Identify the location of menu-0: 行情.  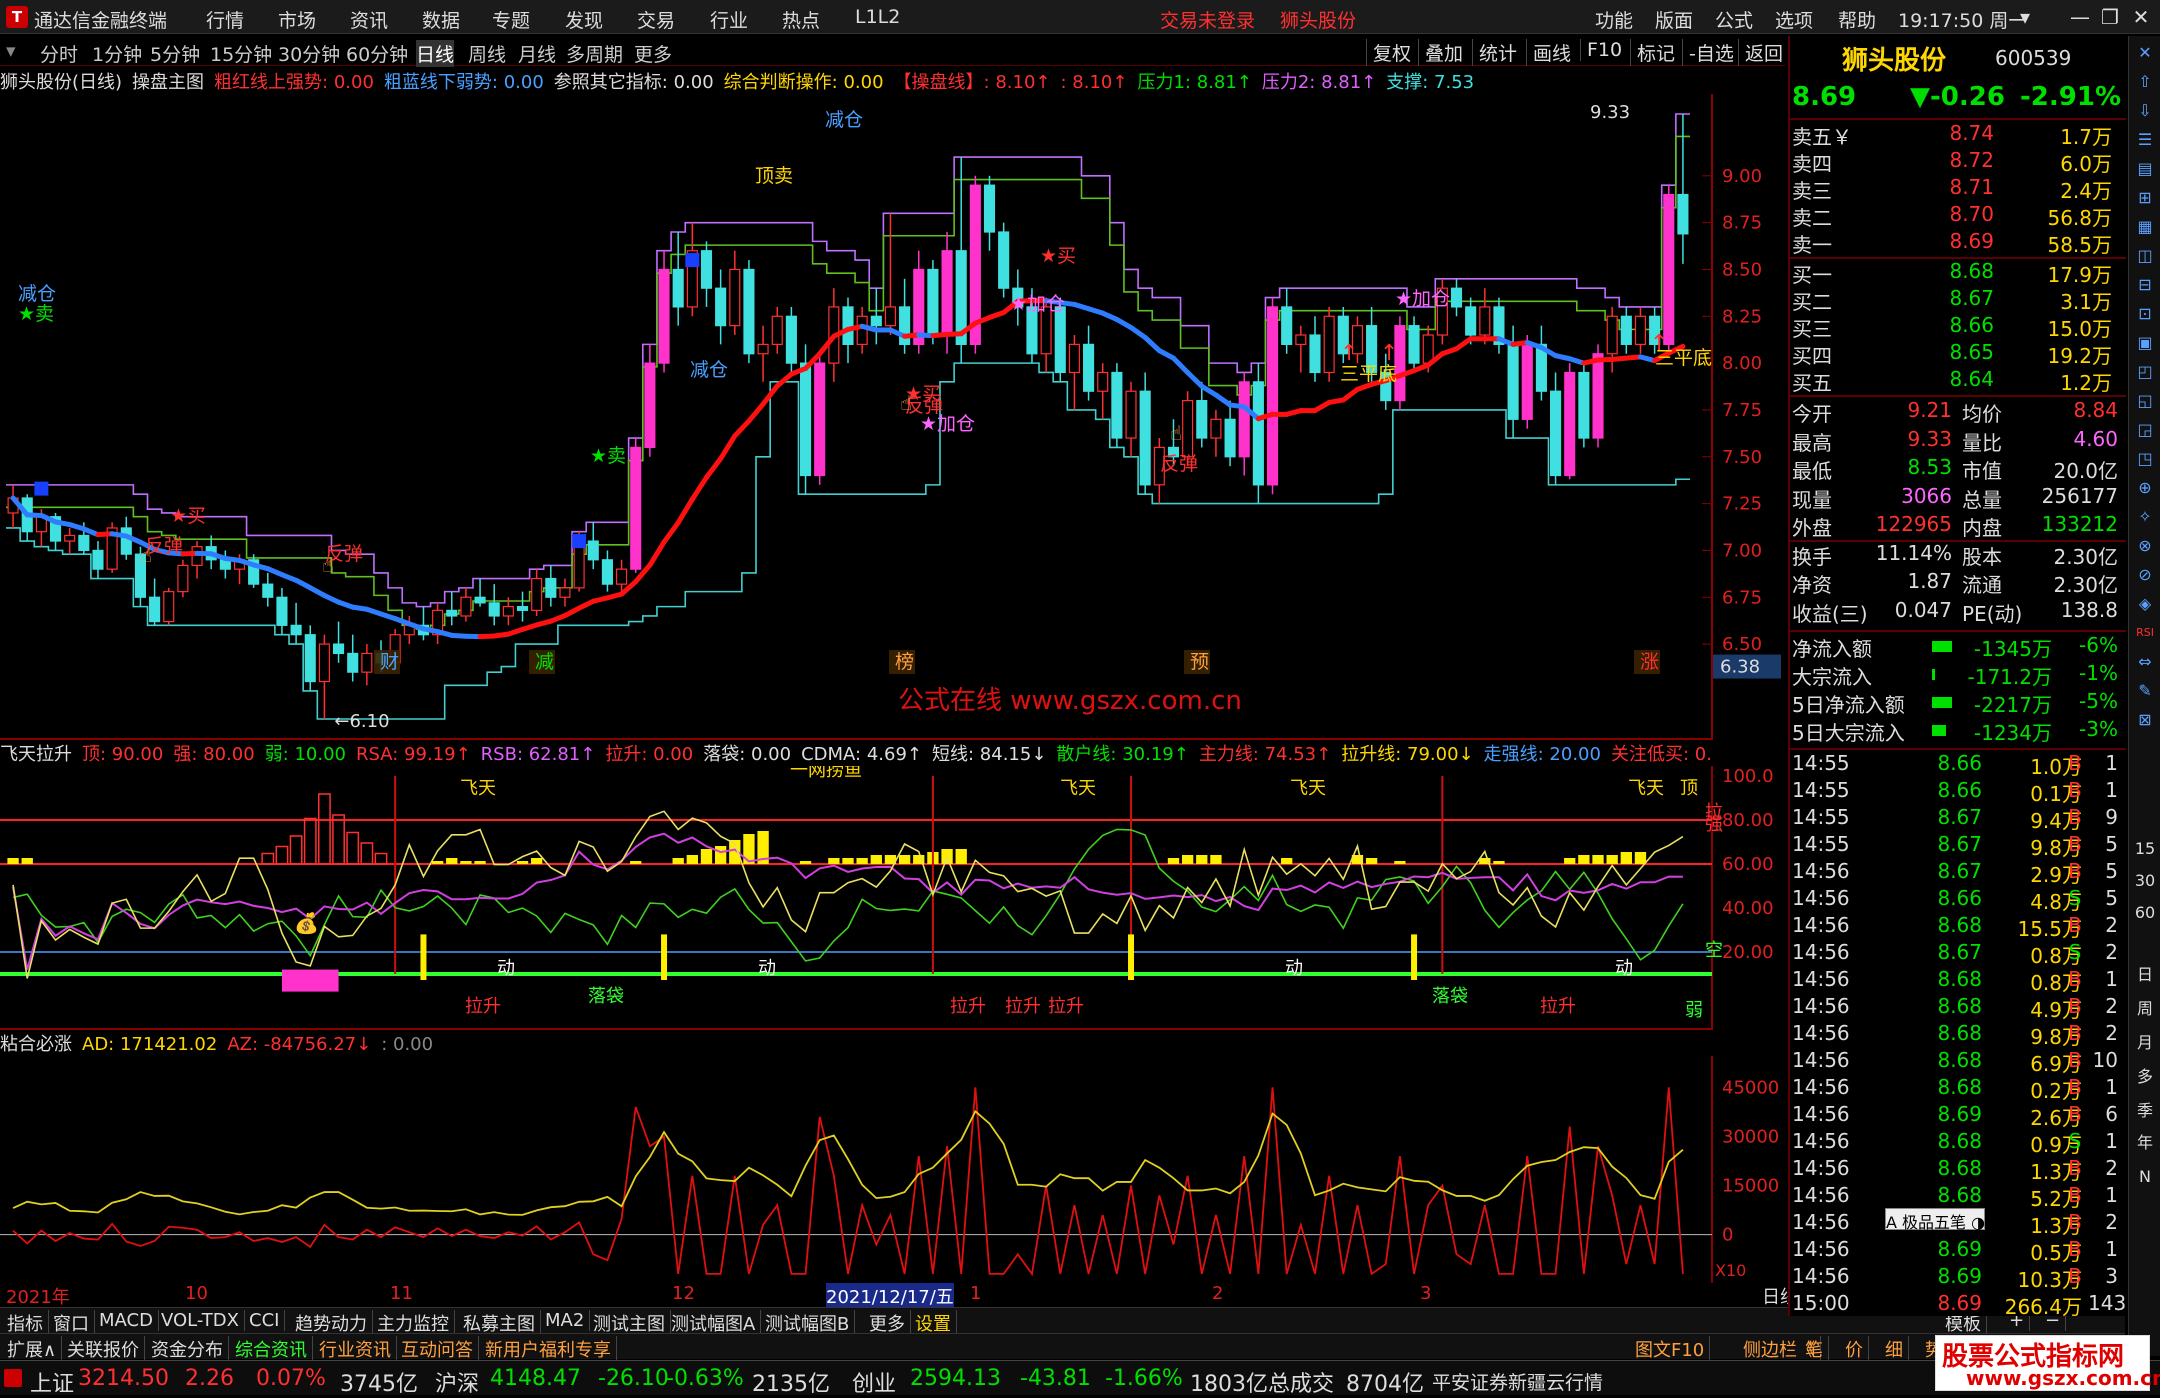
(225, 19).